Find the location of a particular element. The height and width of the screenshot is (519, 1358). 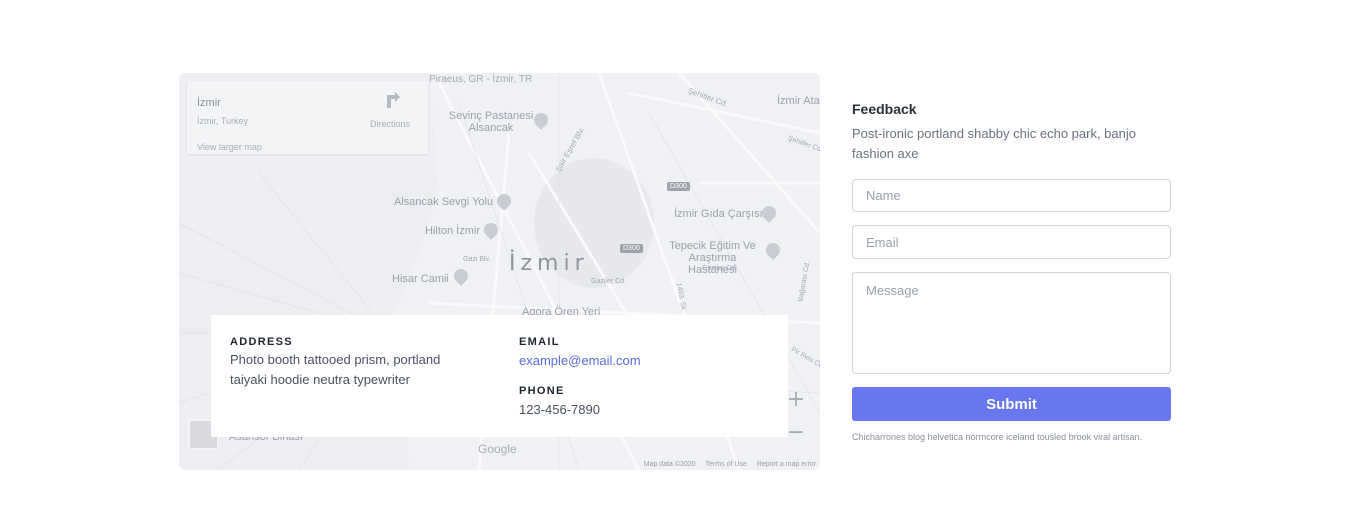

place-address: İzmir, Turkey is located at coordinates (223, 121).